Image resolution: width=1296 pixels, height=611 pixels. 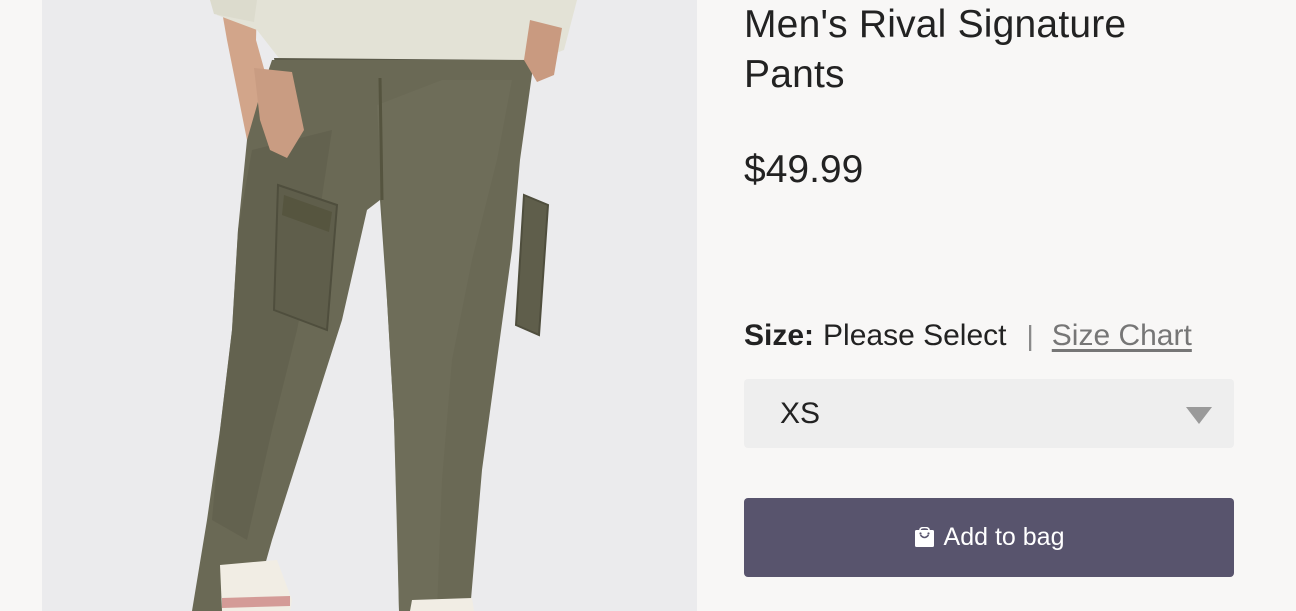 I want to click on size-value: Please Select, so click(x=915, y=335).